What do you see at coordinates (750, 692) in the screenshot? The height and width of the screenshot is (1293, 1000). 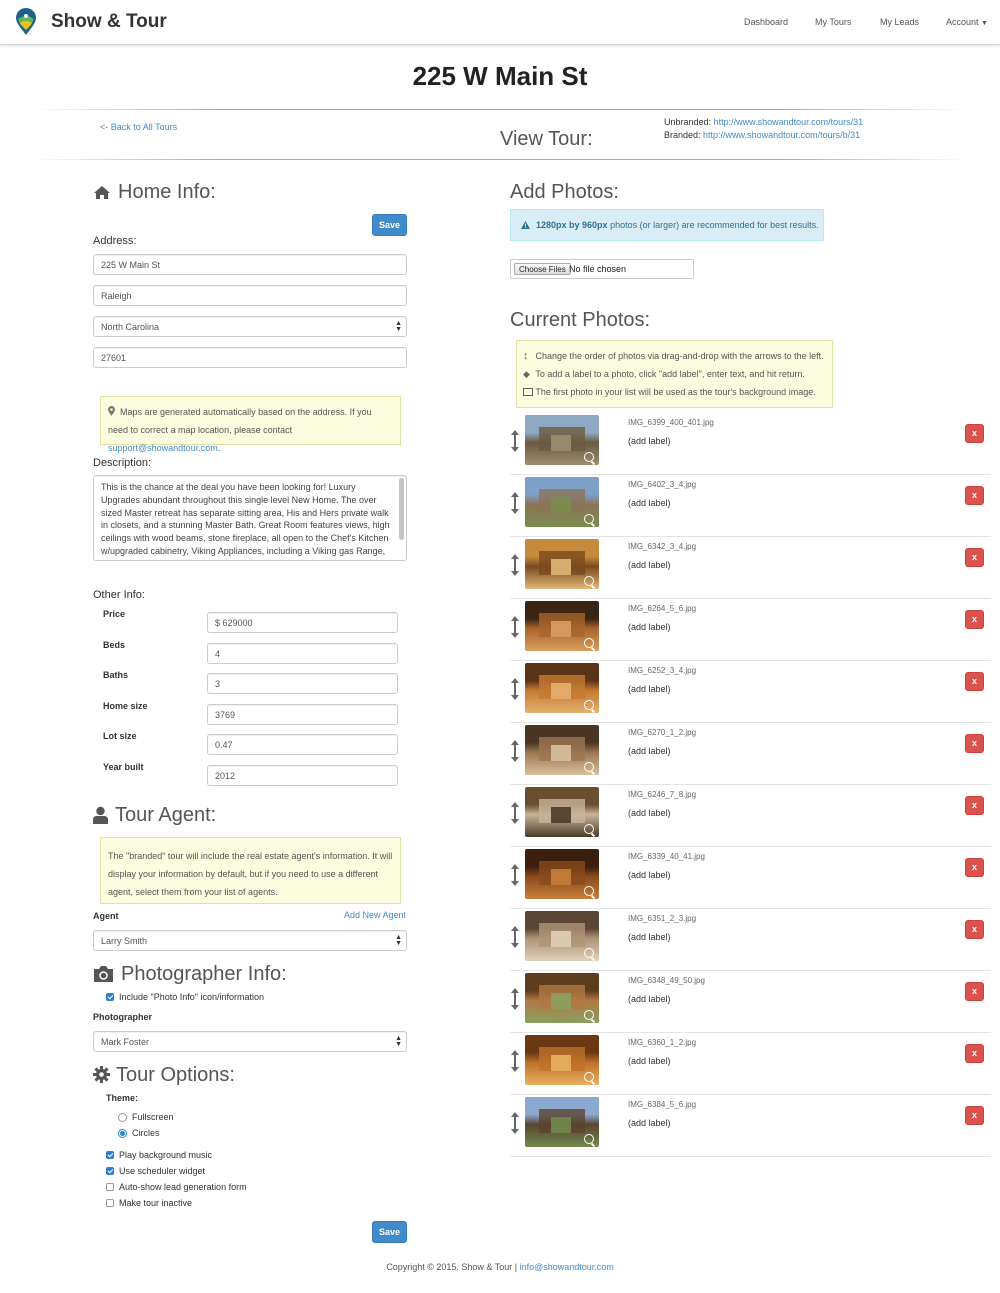 I see `photo-row: IMG_6252_3_4.jpg (add label) x` at bounding box center [750, 692].